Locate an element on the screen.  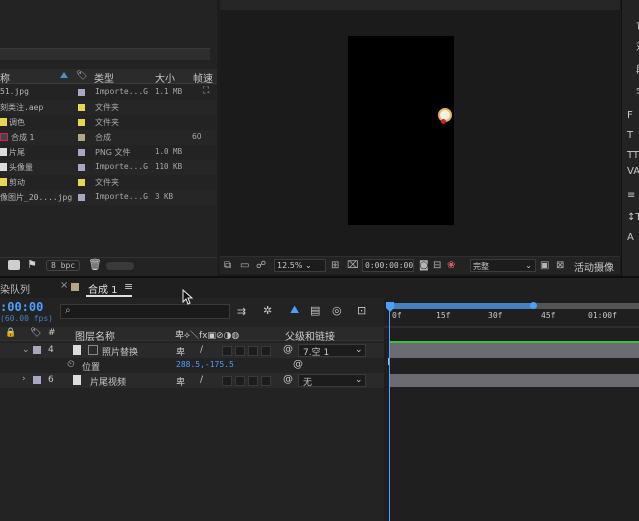
project-item: 头像量 Importe...G 110 KB is located at coordinates (108, 167).